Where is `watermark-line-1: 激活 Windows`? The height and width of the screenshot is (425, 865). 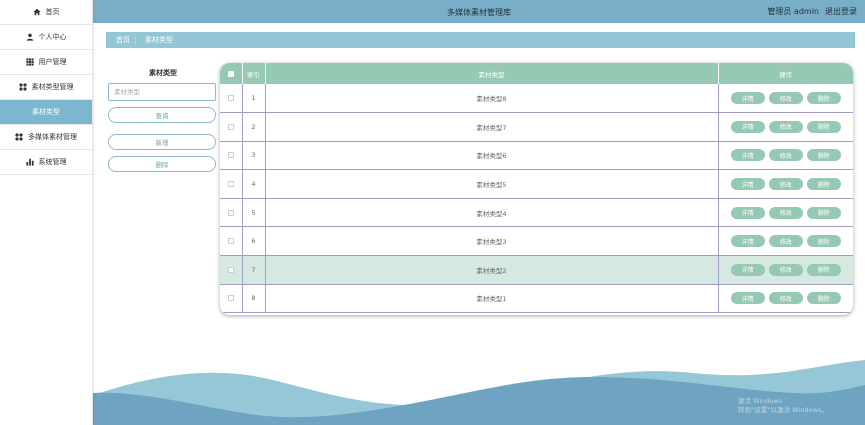 watermark-line-1: 激活 Windows is located at coordinates (760, 401).